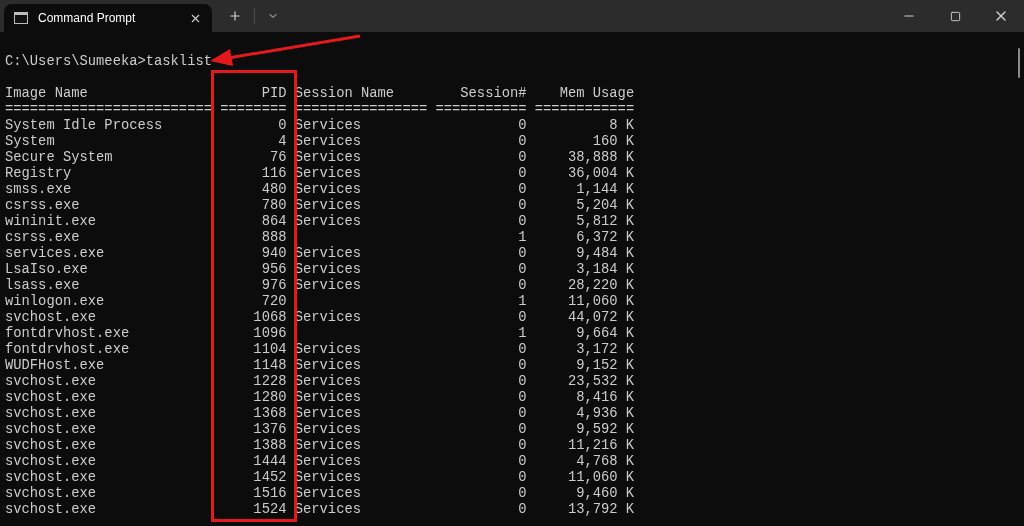  Describe the element at coordinates (605, 462) in the screenshot. I see `table-cell-text: 4,768 K` at that location.